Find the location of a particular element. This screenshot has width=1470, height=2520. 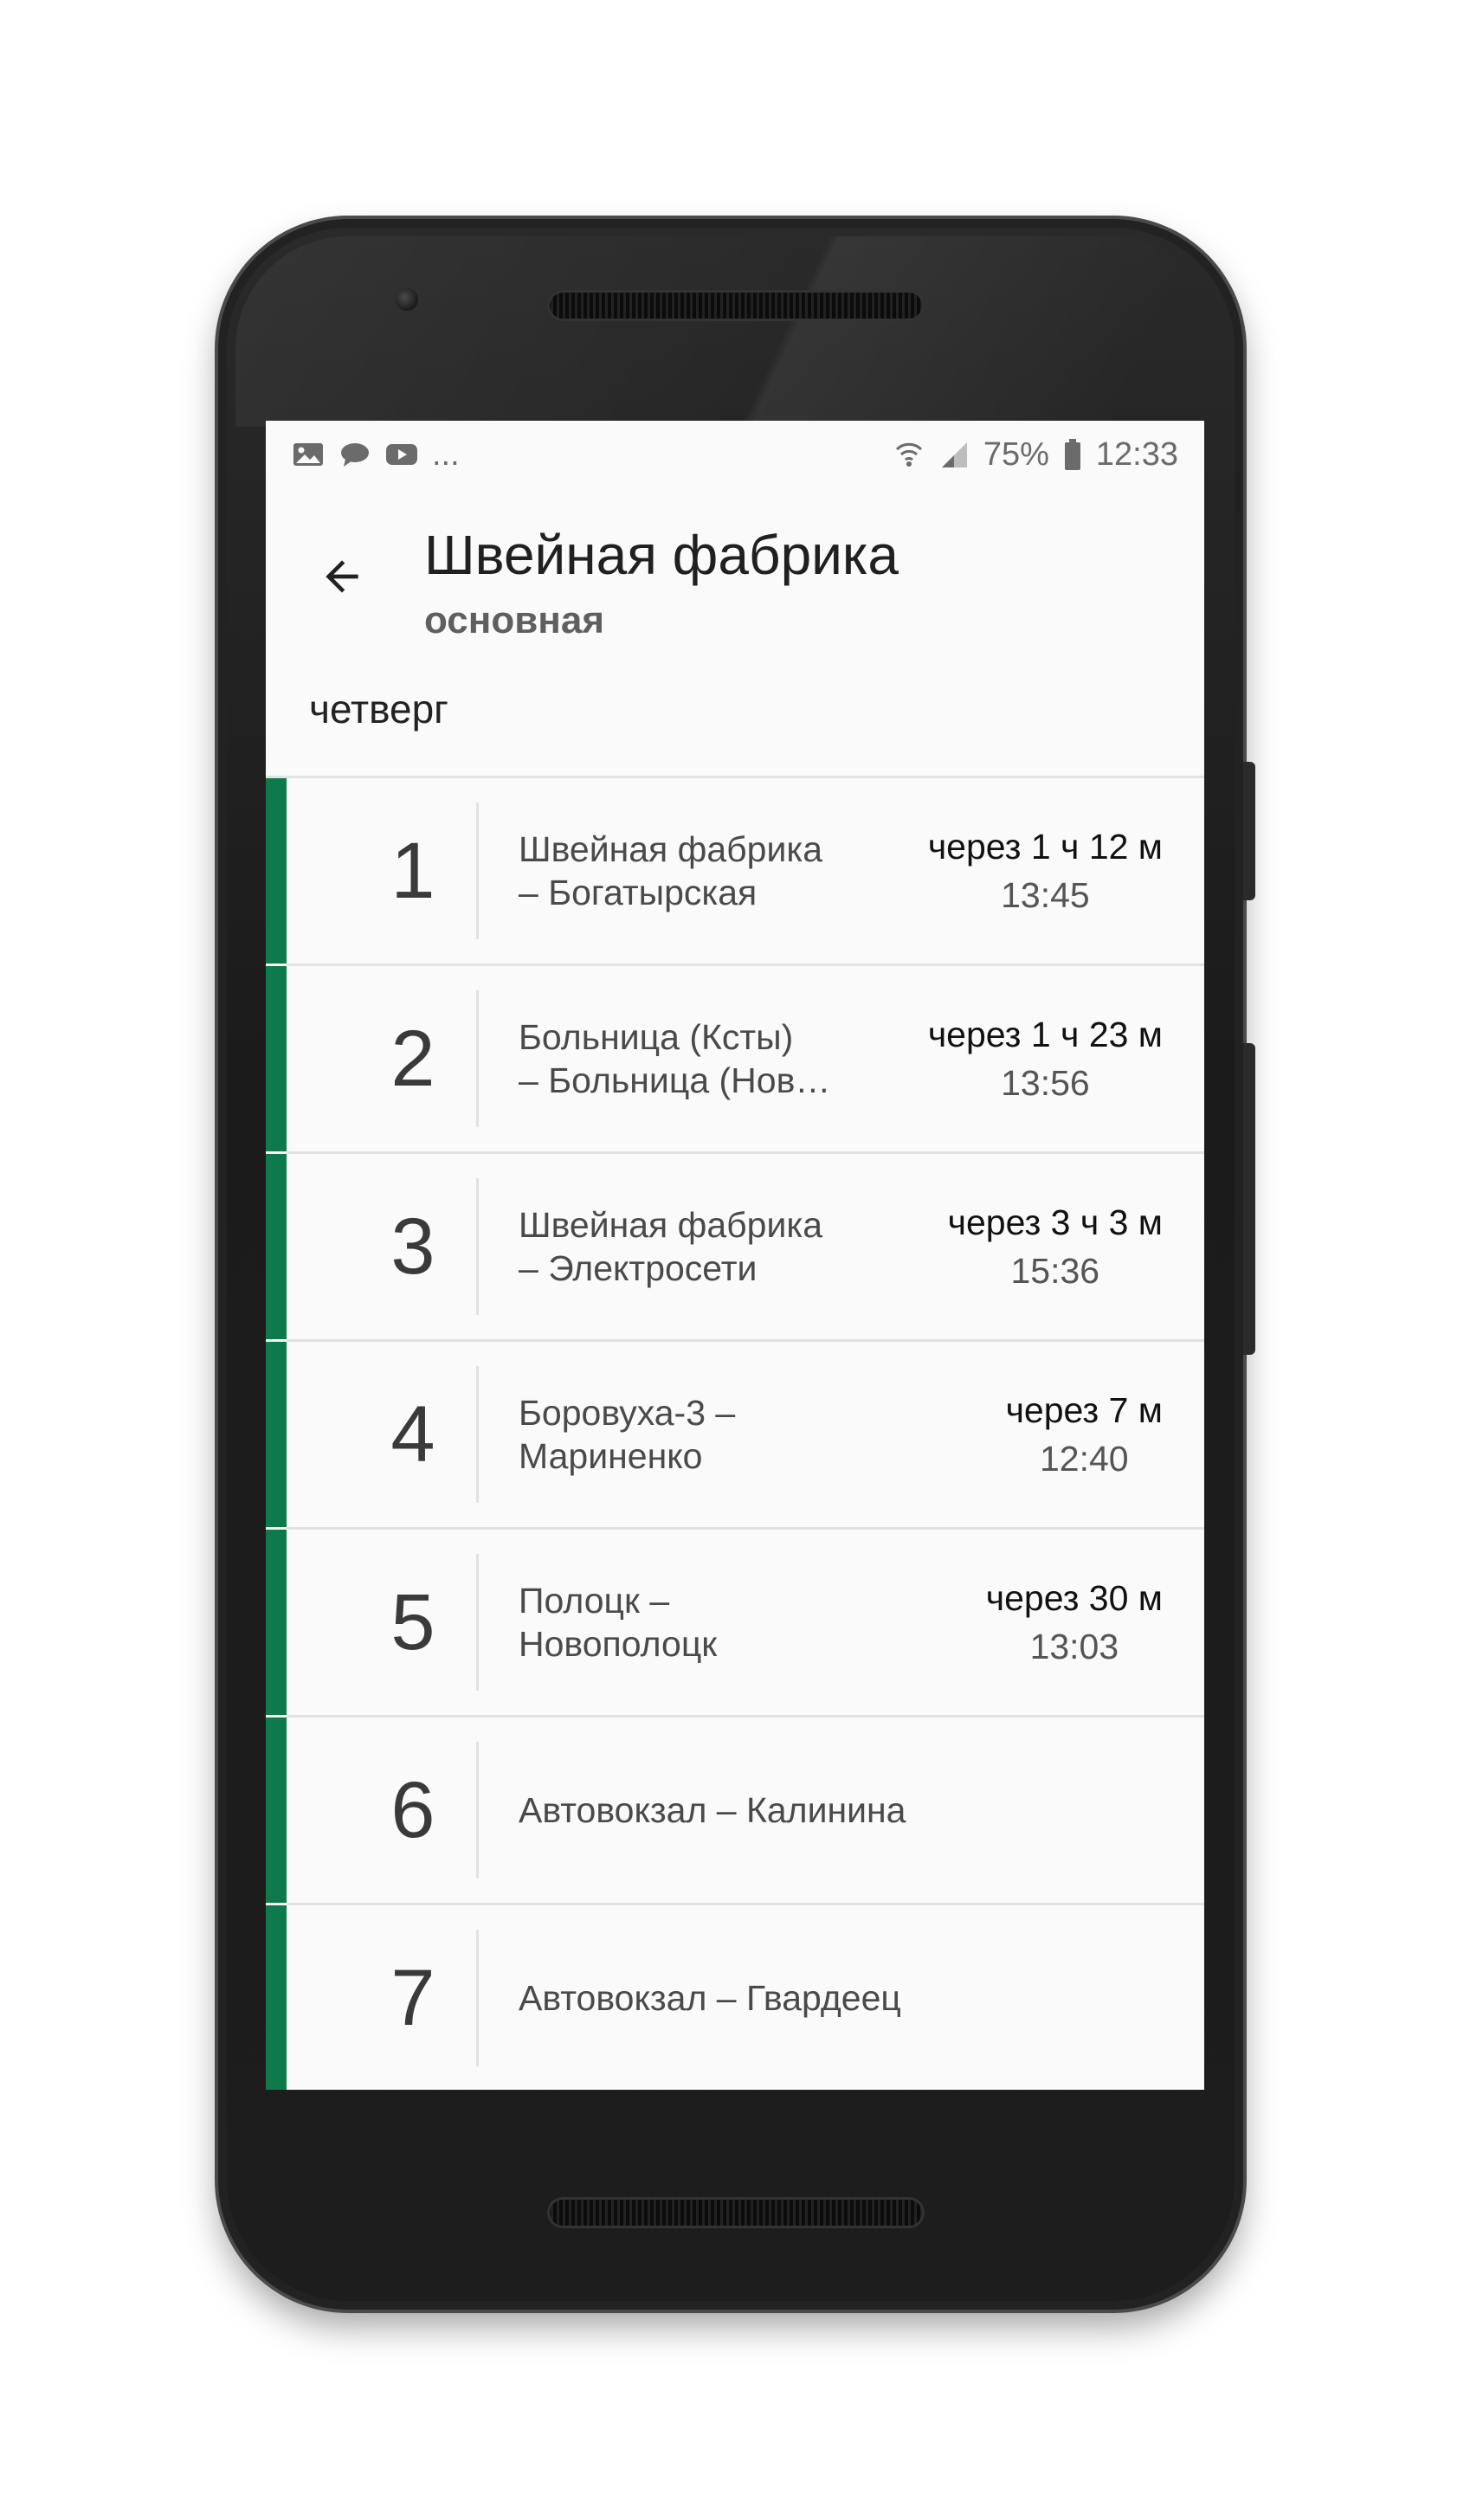

route-times: через 3 ч 3 м 15:36 is located at coordinates (1056, 1246).